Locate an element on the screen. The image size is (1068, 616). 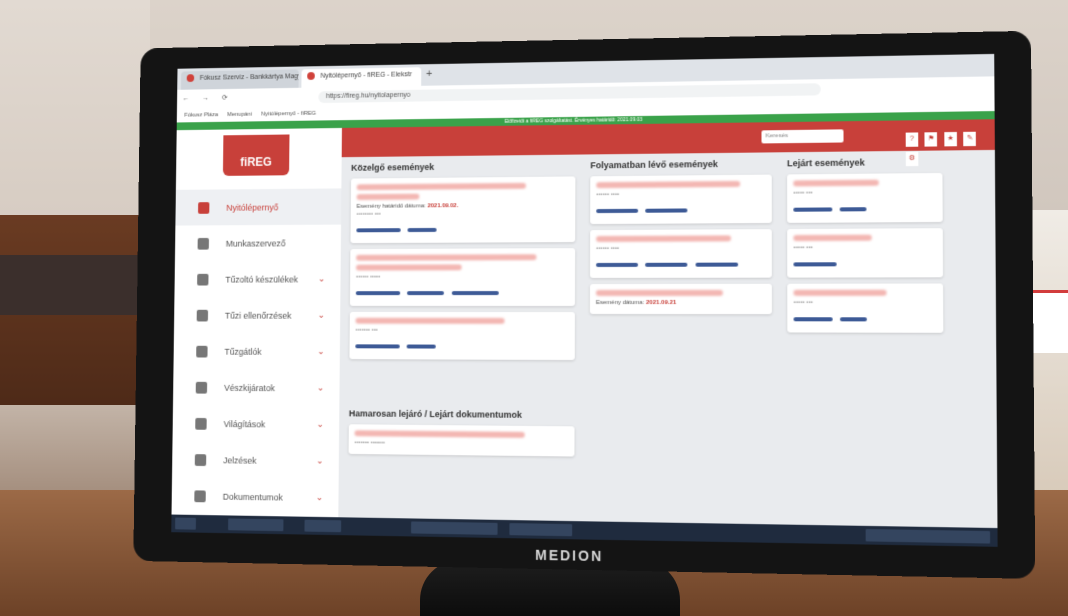
tab-label: Fókusz Szerviz - Bankkártya Magyarország is located at coordinates (249, 77).